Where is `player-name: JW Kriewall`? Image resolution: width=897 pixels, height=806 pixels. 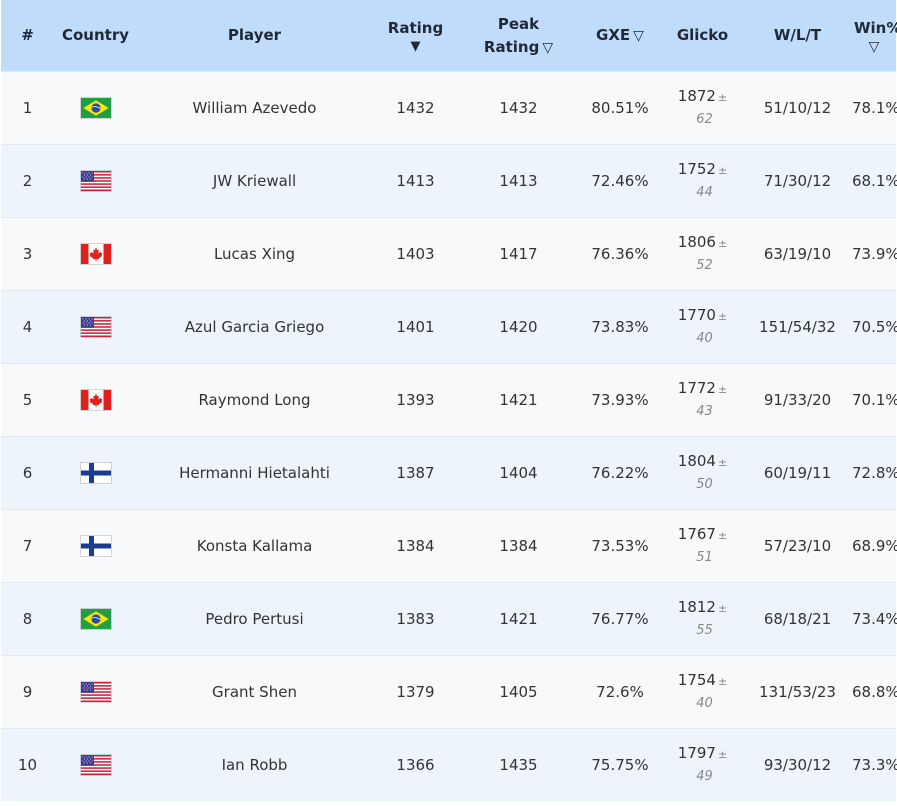
player-name: JW Kriewall is located at coordinates (254, 181).